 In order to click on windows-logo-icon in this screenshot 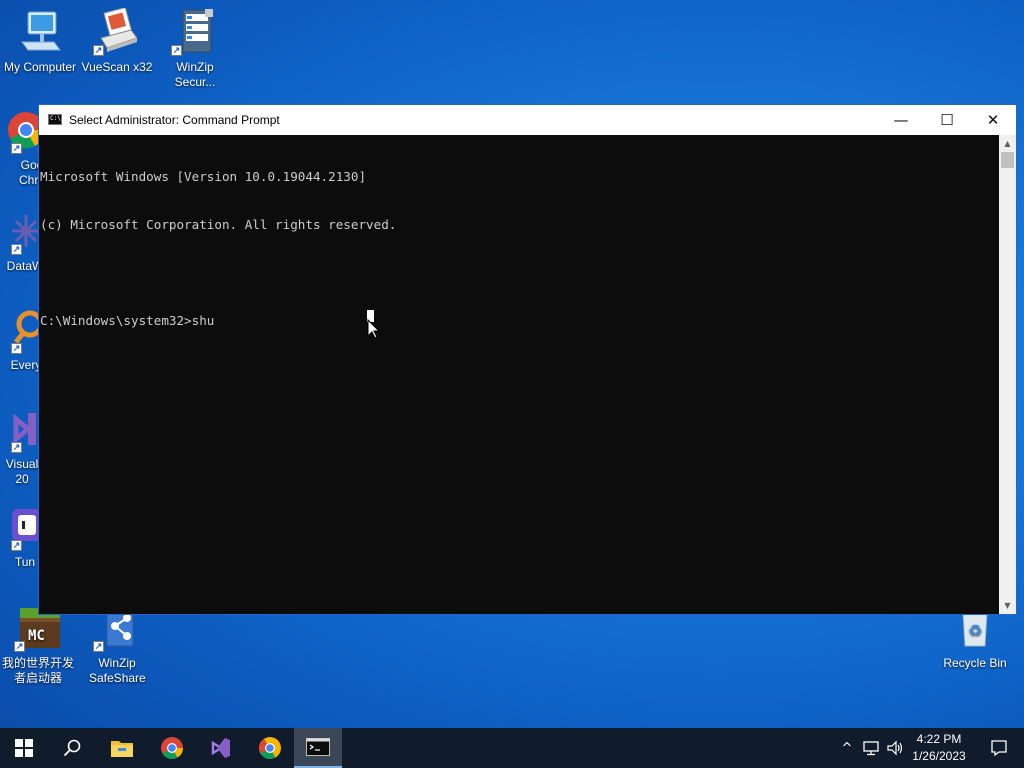, I will do `click(24, 748)`.